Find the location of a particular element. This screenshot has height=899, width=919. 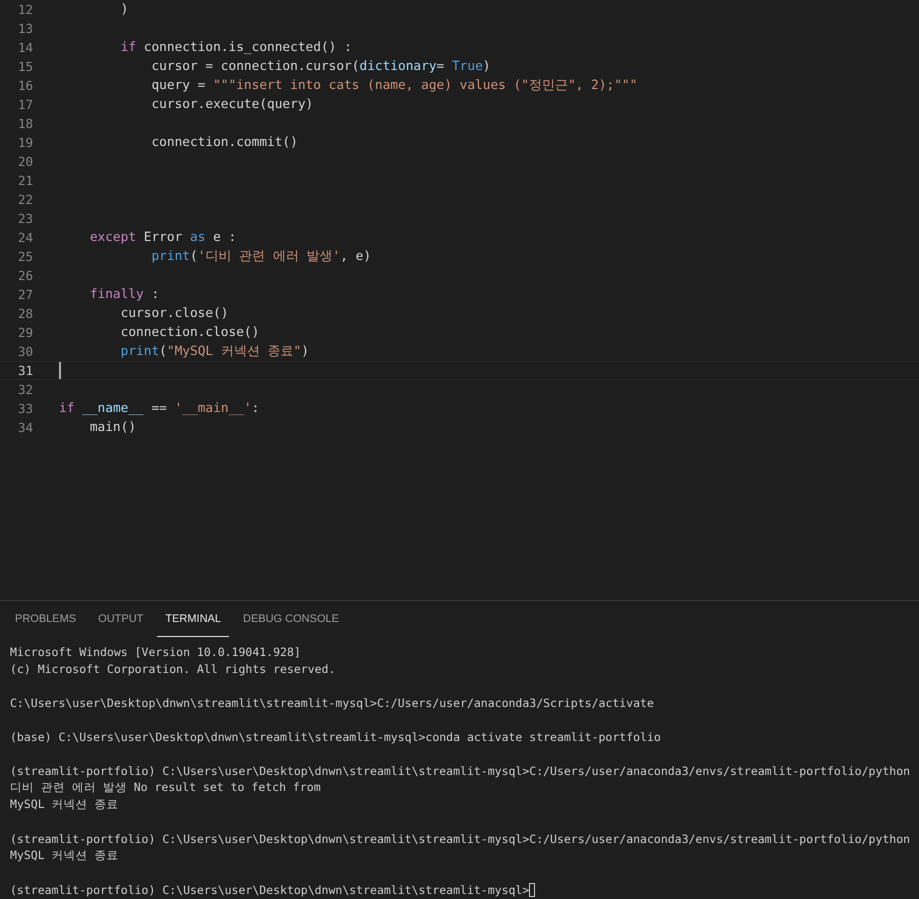

terminal-line: (c) Microsoft Corporation. All rights reserved. is located at coordinates (173, 669).